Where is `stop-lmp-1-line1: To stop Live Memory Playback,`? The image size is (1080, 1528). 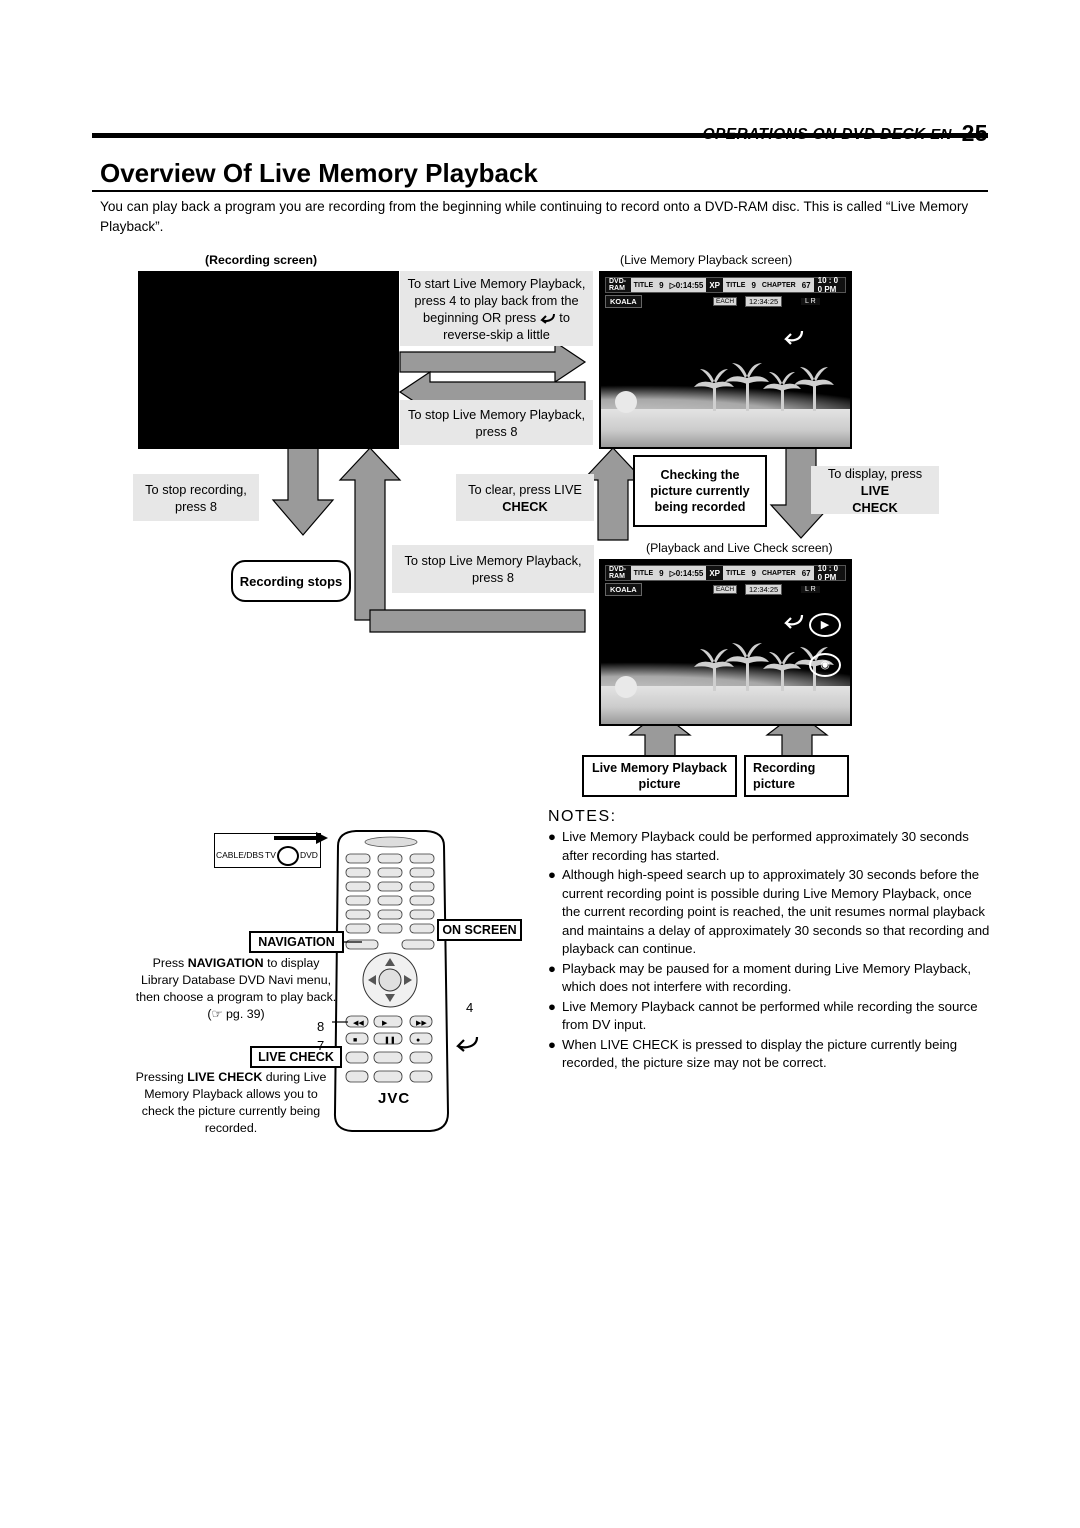
stop-lmp-1-line1: To stop Live Memory Playback, is located at coordinates (496, 414).